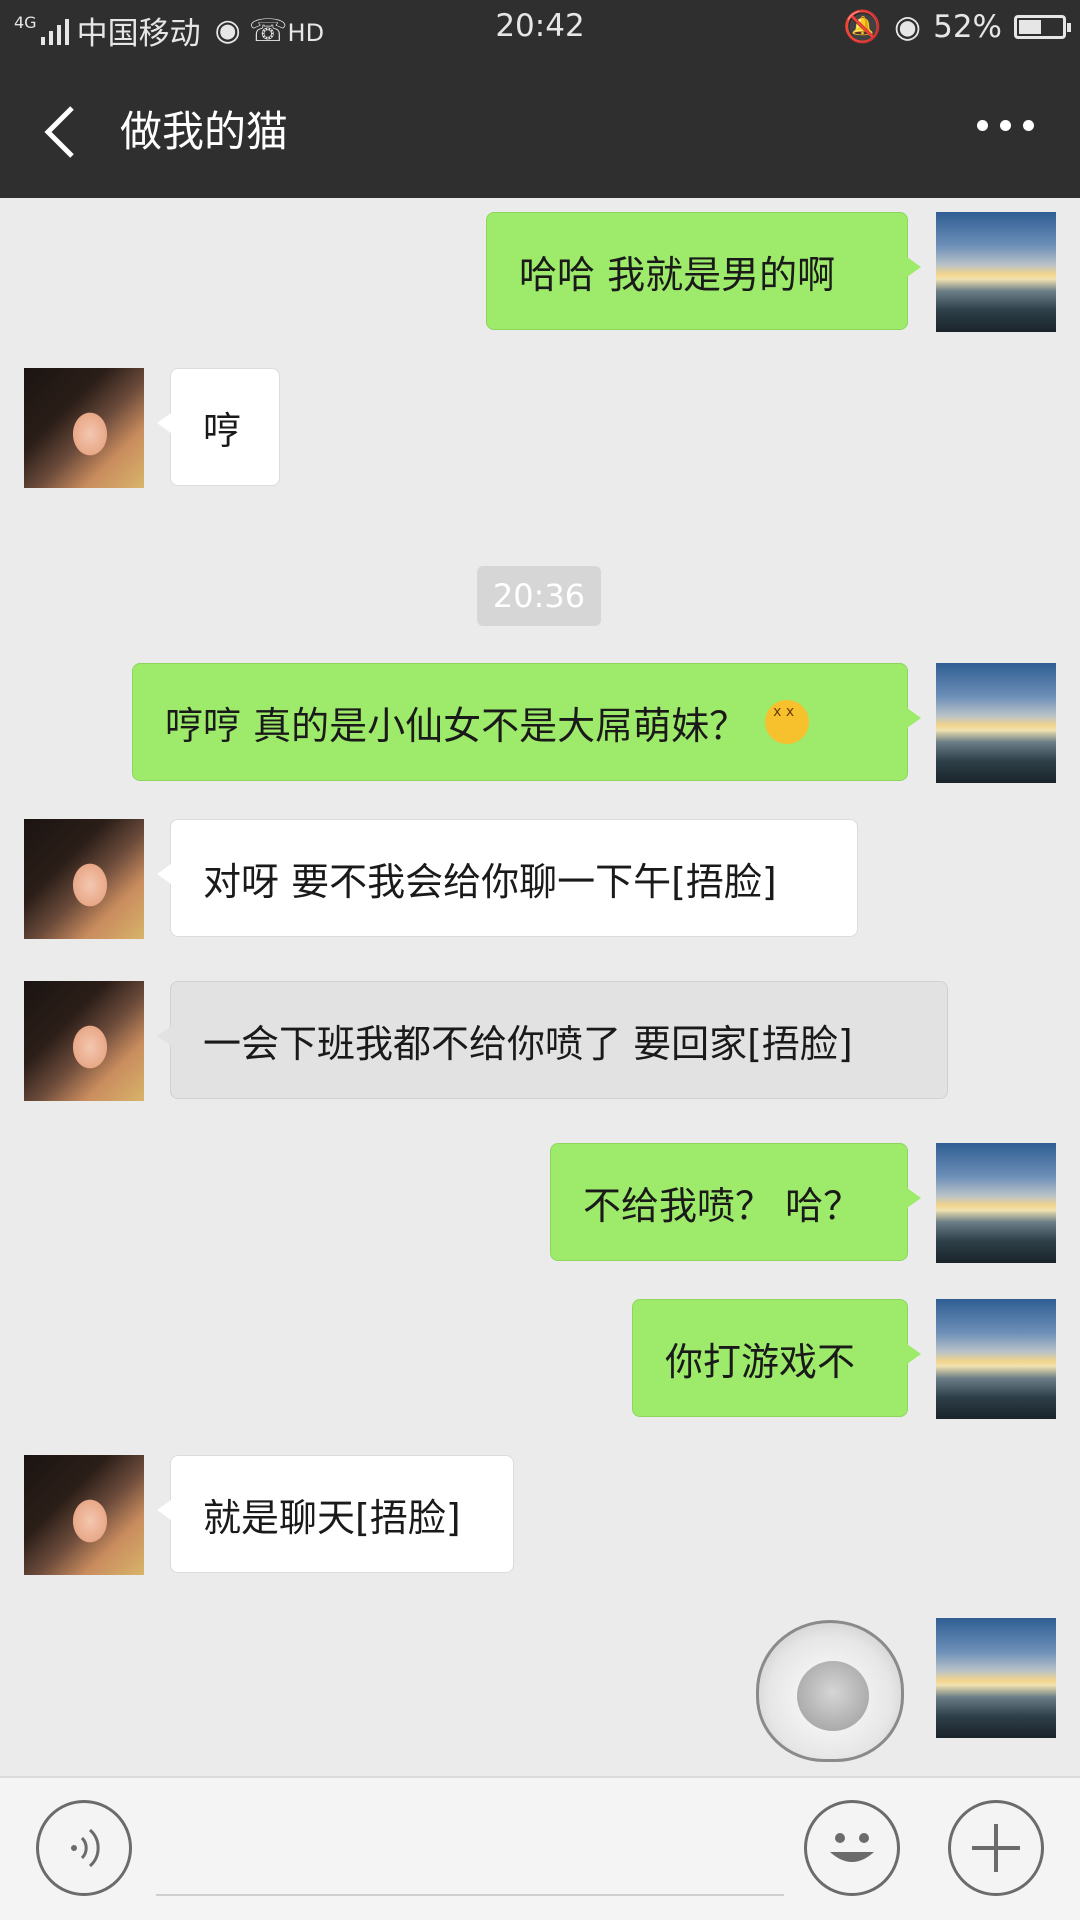 Image resolution: width=1080 pixels, height=1920 pixels. I want to click on back-button, so click(64, 132).